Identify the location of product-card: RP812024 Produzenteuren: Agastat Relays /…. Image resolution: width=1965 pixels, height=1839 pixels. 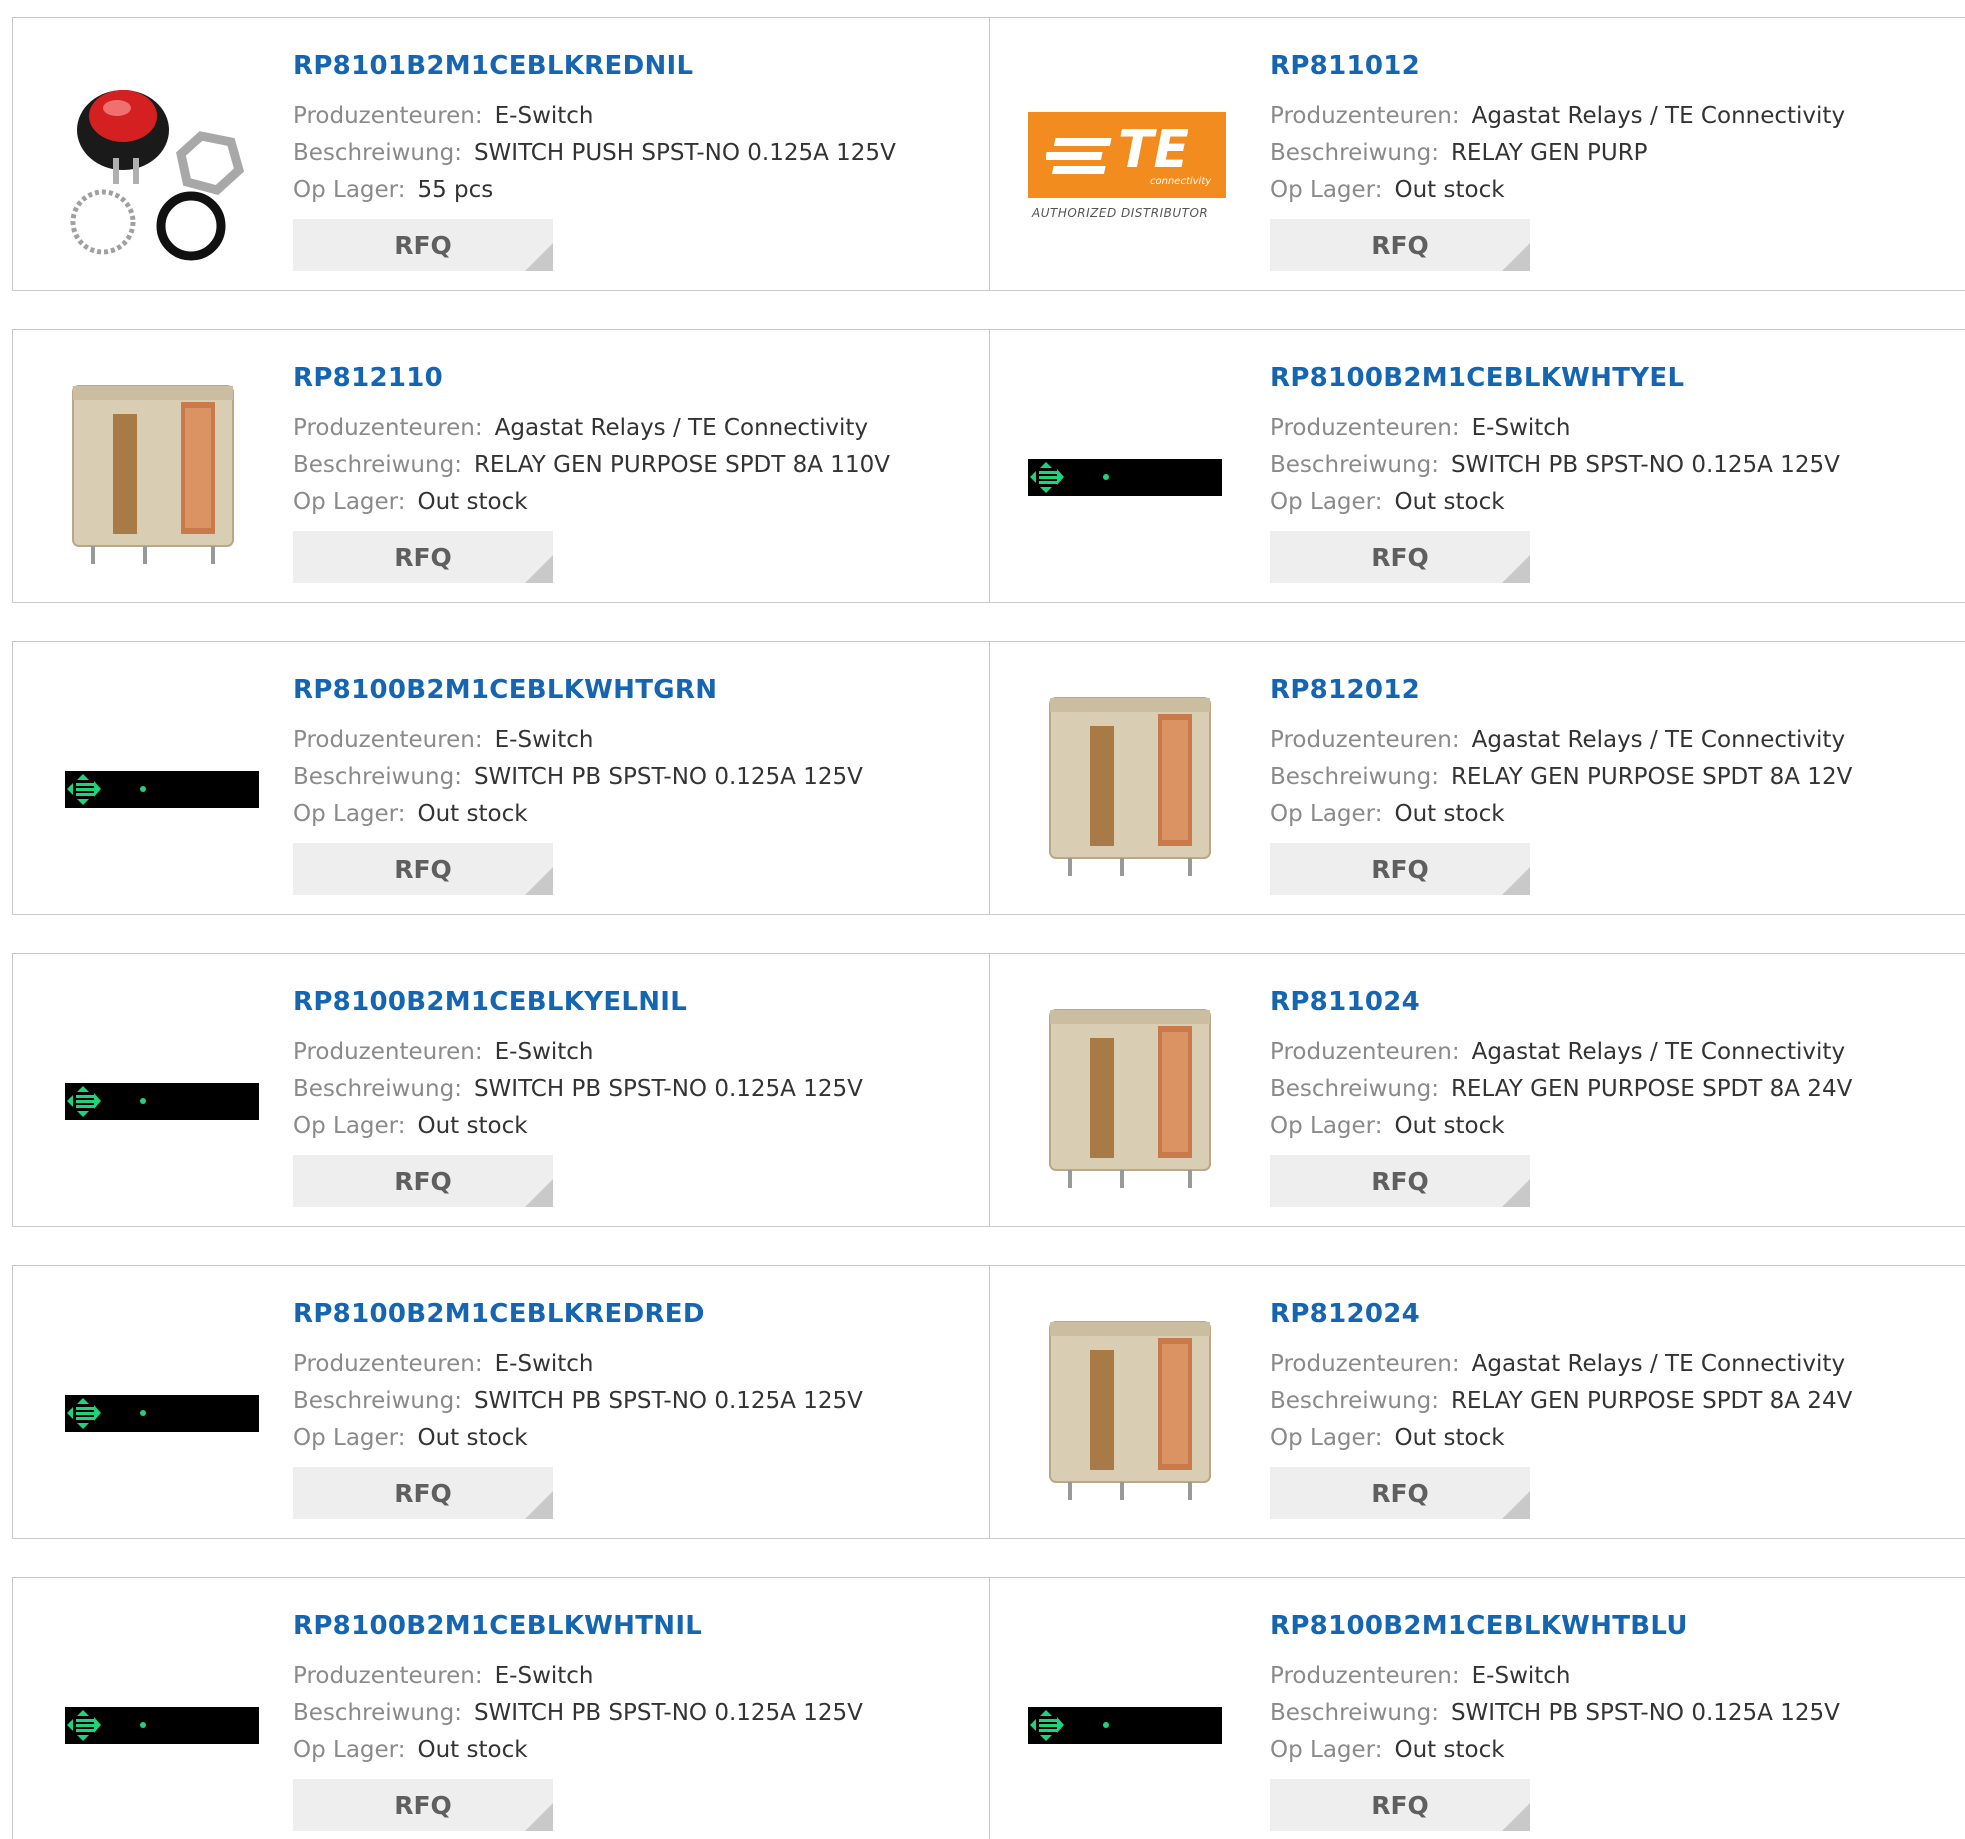
(1477, 1402).